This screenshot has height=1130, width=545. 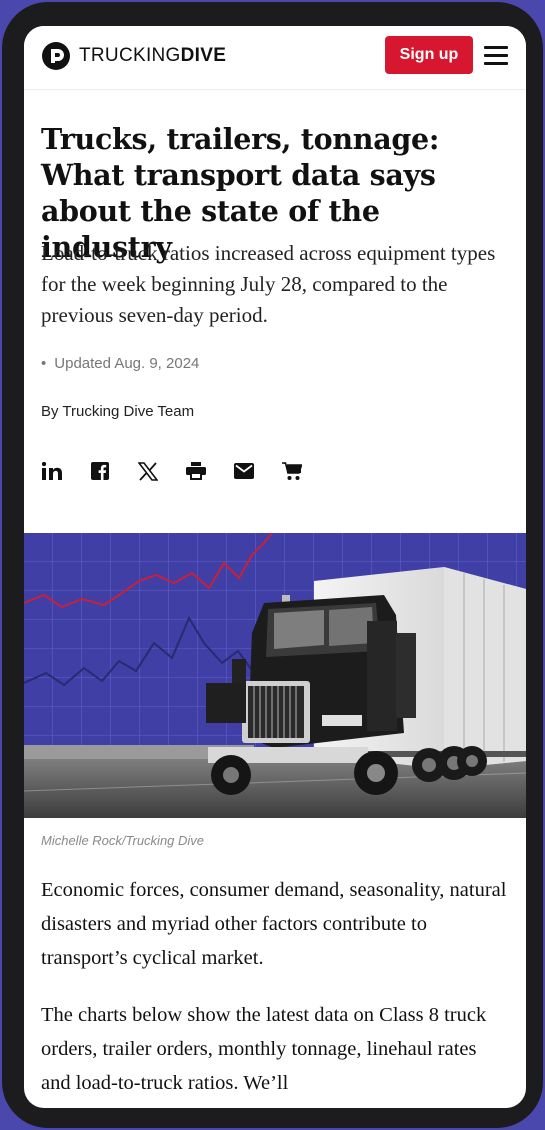 I want to click on trucking-dive-logo-icon, so click(x=56, y=56).